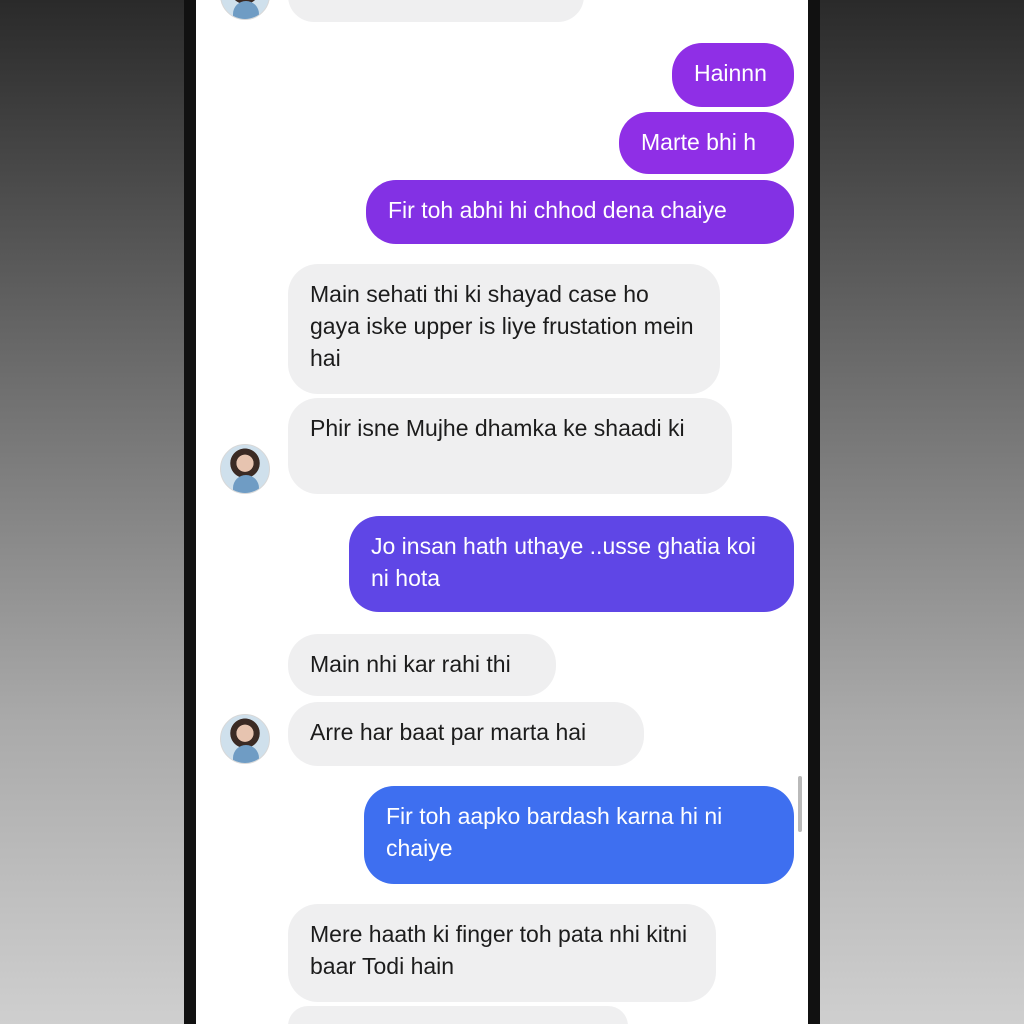  What do you see at coordinates (510, 446) in the screenshot?
I see `incoming-message: Phir isne Mujhe dhamka ke shaadi ki` at bounding box center [510, 446].